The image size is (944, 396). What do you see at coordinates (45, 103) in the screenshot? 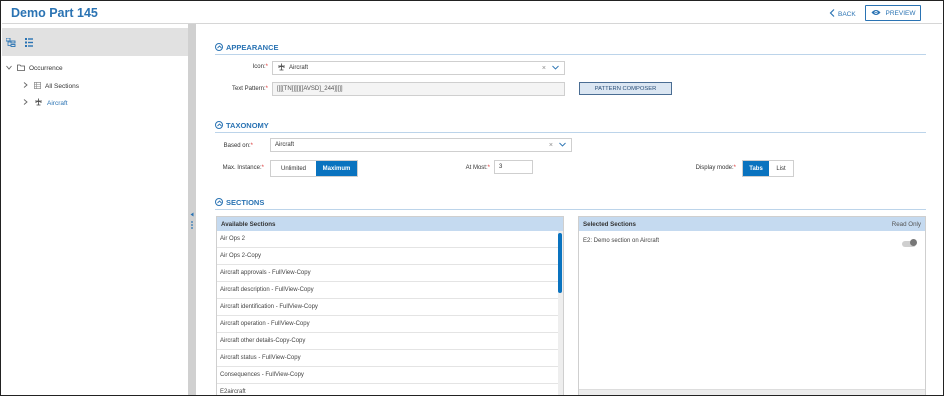
I see `tree-item-aircraft: Aircraft` at bounding box center [45, 103].